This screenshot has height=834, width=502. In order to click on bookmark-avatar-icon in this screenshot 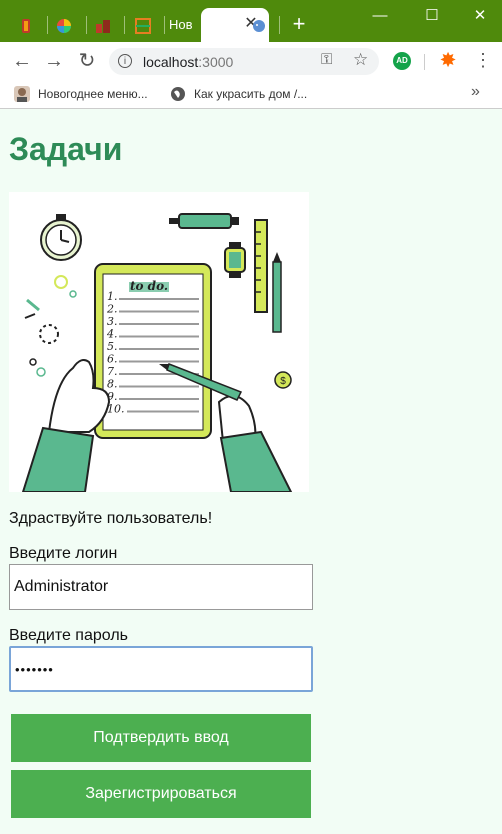, I will do `click(22, 94)`.